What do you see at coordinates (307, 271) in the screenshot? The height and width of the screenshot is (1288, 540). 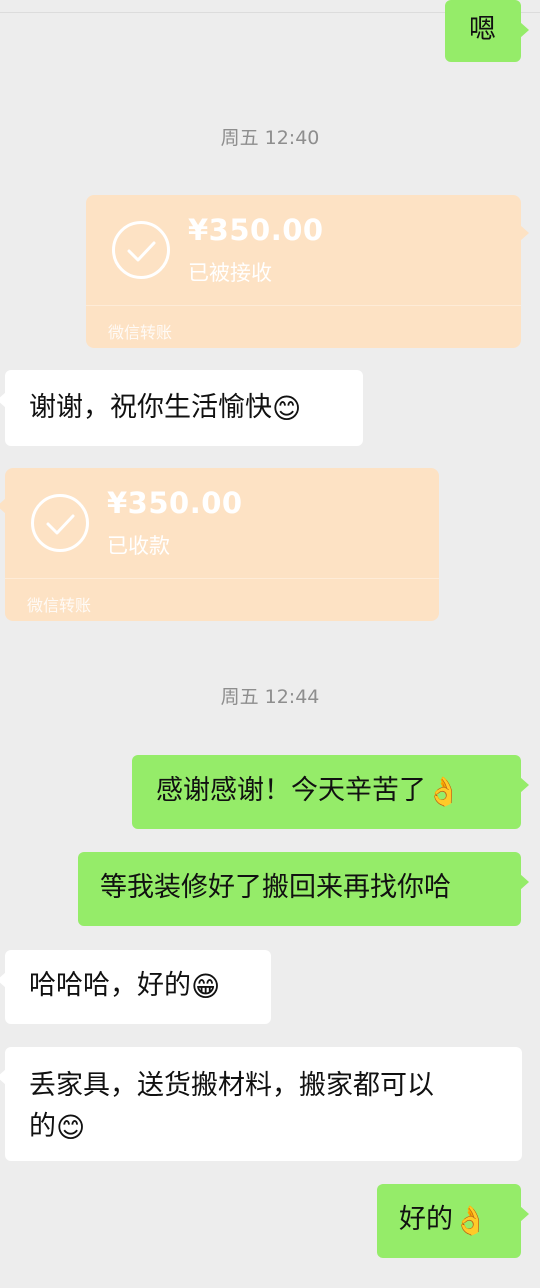 I see `wechat-transfer-card-sent: ¥350.00 已被接收 微信转账` at bounding box center [307, 271].